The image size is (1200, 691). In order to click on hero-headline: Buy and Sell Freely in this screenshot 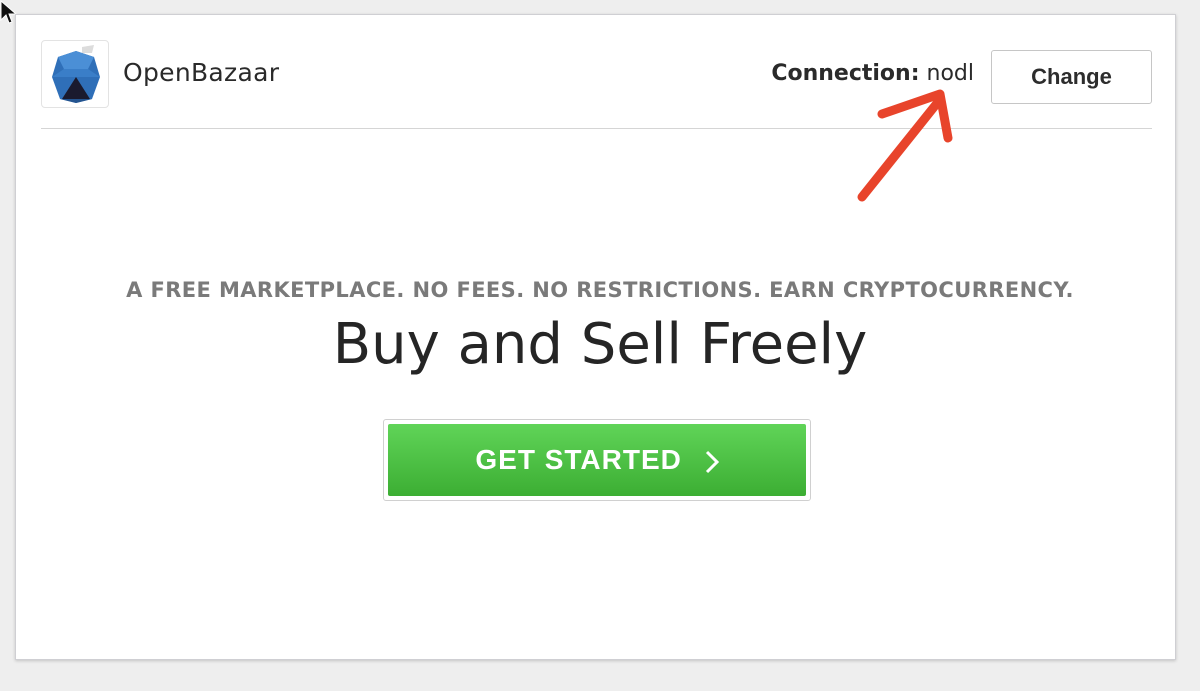, I will do `click(600, 344)`.